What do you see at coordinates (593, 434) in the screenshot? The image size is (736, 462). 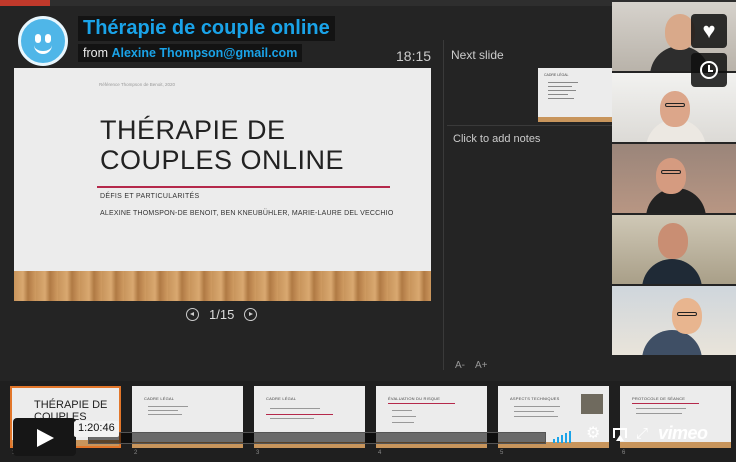 I see `settings-icon: ⚙` at bounding box center [593, 434].